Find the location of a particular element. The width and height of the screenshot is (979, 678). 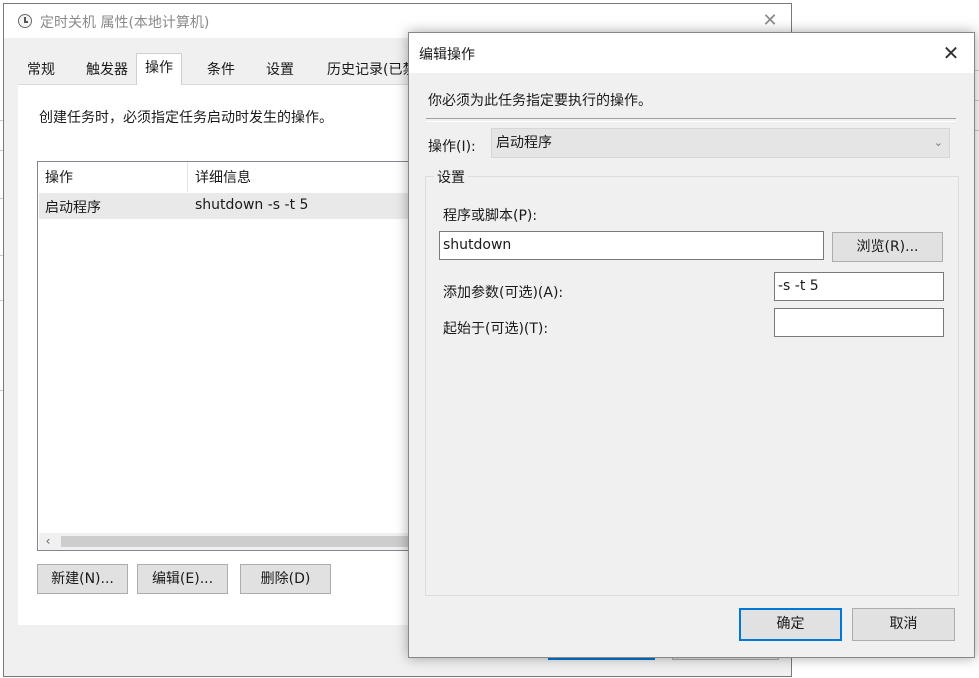

column-header-details: 详细信息 is located at coordinates (223, 177).